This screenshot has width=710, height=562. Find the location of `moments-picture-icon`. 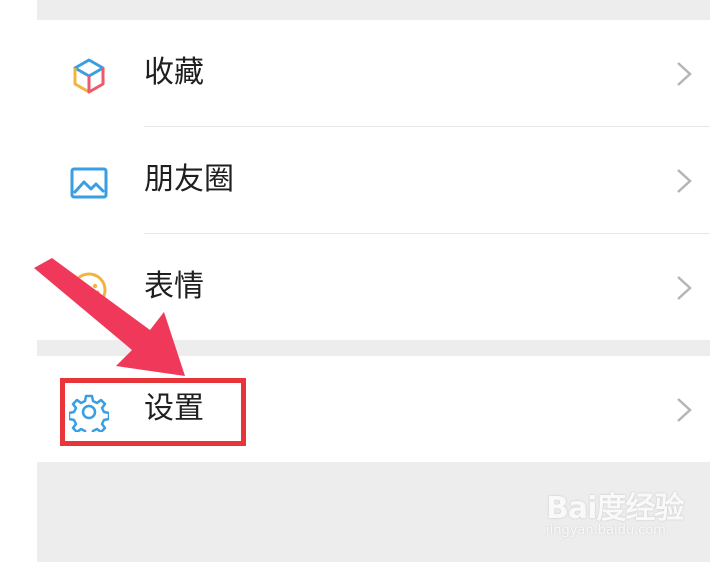

moments-picture-icon is located at coordinates (89, 183).